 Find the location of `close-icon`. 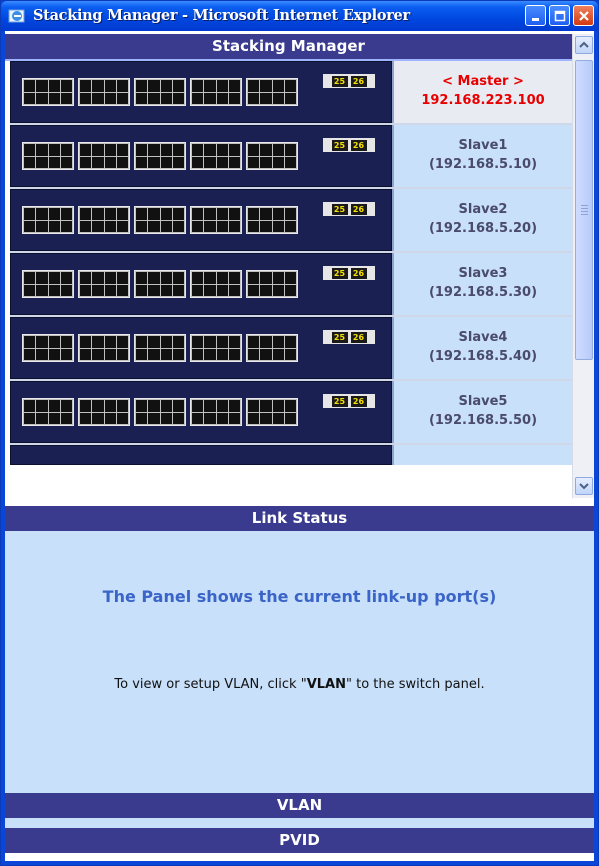

close-icon is located at coordinates (583, 15).